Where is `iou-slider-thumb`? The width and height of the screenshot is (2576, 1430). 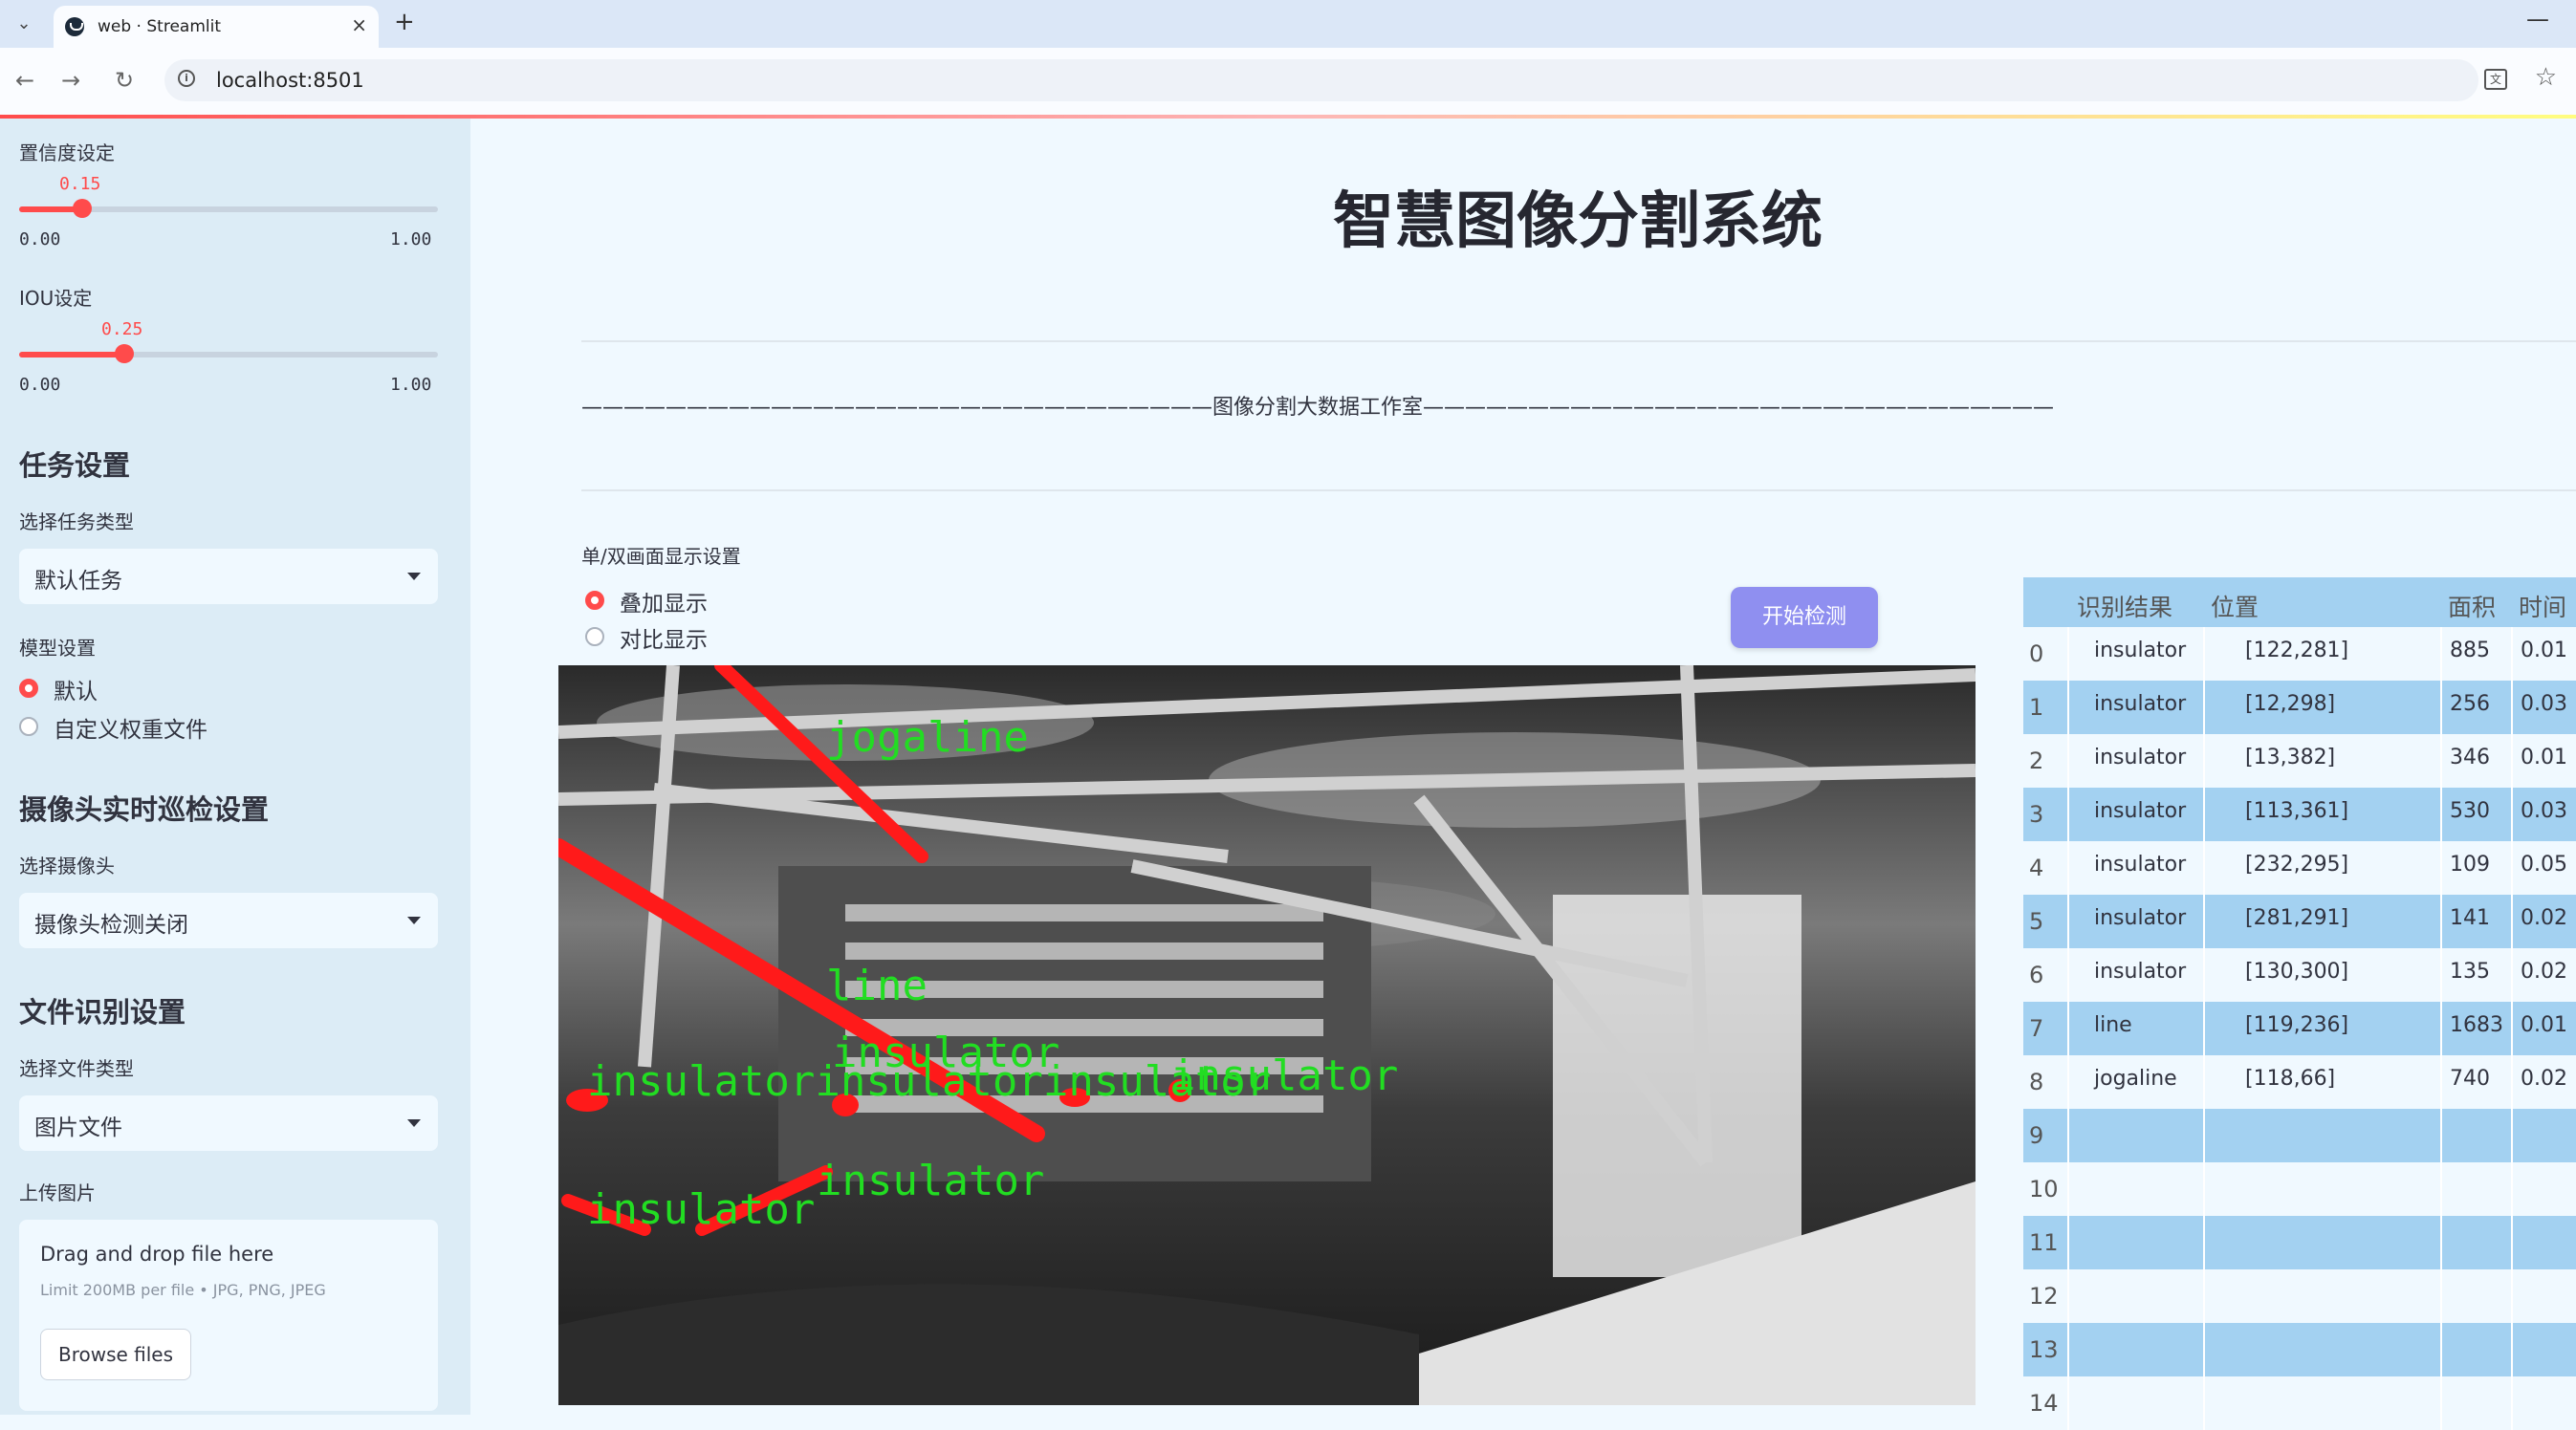
iou-slider-thumb is located at coordinates (124, 354).